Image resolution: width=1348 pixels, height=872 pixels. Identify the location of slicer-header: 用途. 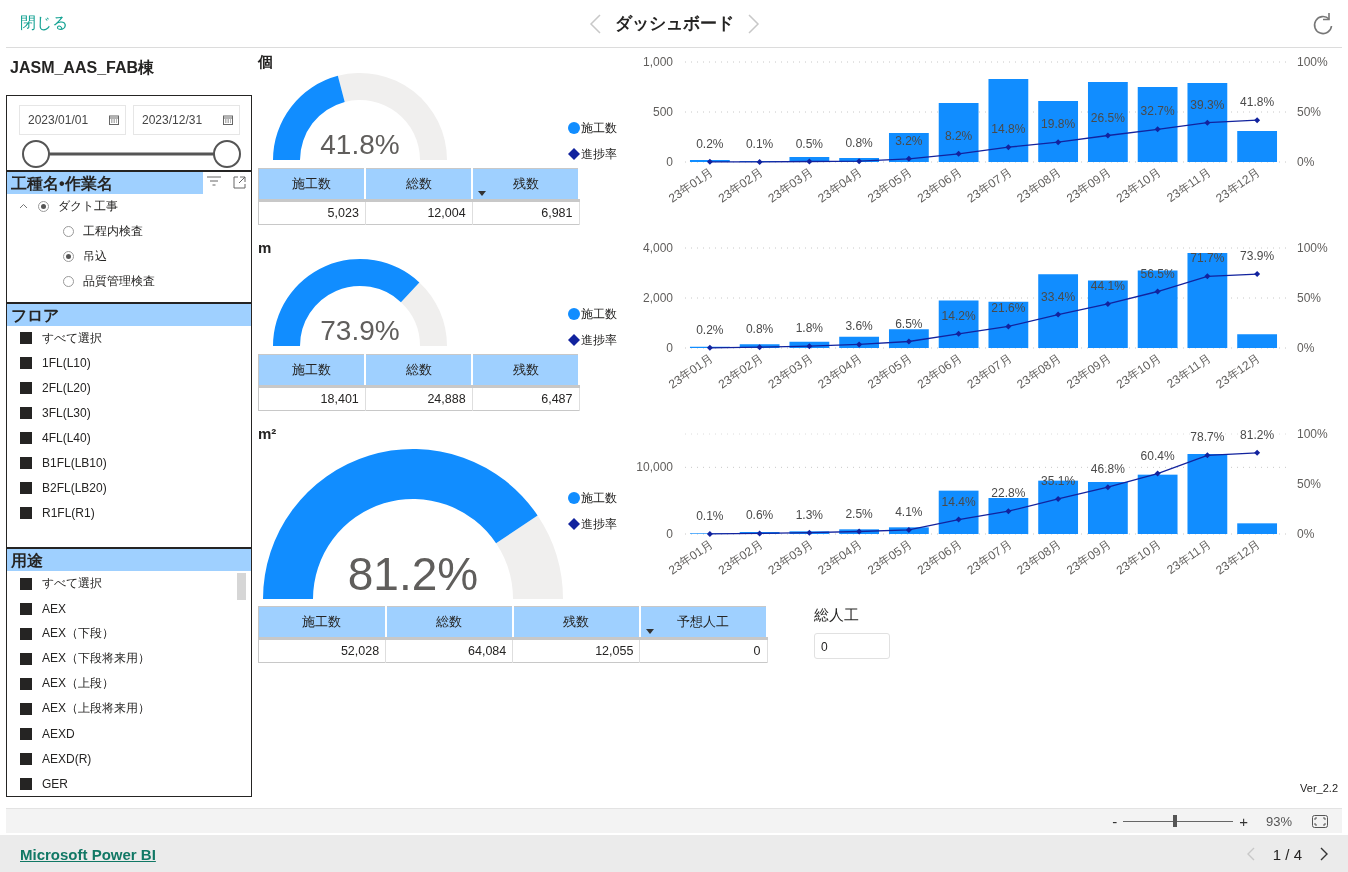
(129, 560).